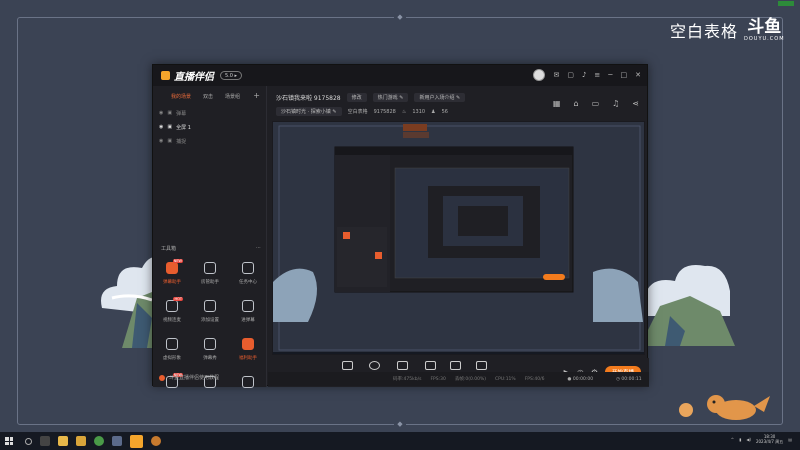 The height and width of the screenshot is (450, 800). Describe the element at coordinates (769, 441) in the screenshot. I see `clock-date: 2023/4/7 周五` at that location.